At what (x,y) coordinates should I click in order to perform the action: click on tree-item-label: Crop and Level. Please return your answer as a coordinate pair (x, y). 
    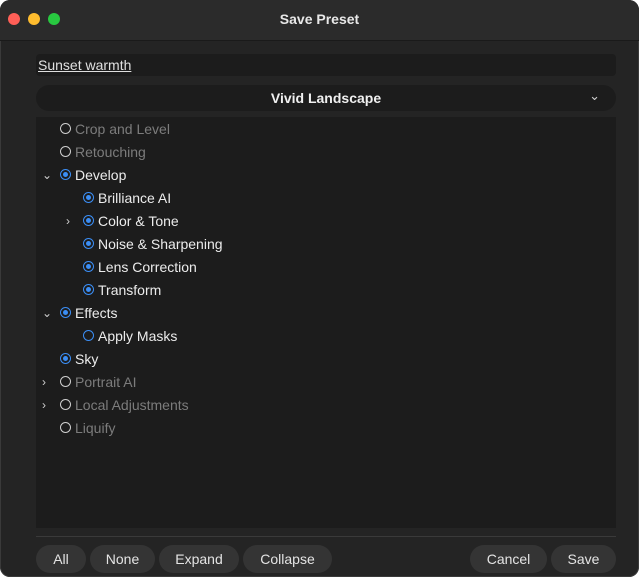
    Looking at the image, I should click on (122, 129).